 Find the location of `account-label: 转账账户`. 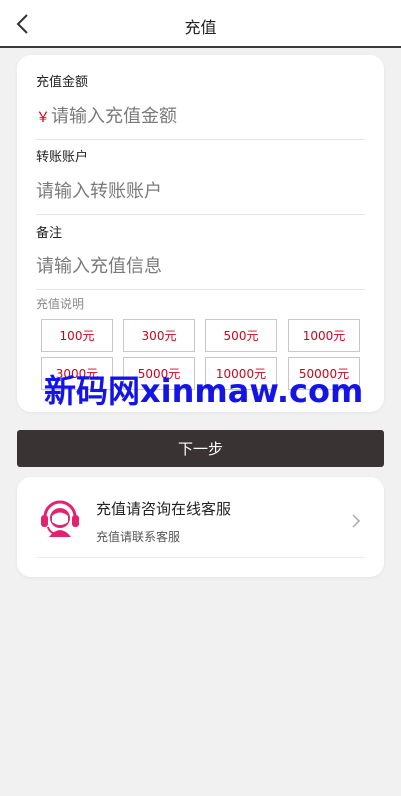

account-label: 转账账户 is located at coordinates (62, 157).